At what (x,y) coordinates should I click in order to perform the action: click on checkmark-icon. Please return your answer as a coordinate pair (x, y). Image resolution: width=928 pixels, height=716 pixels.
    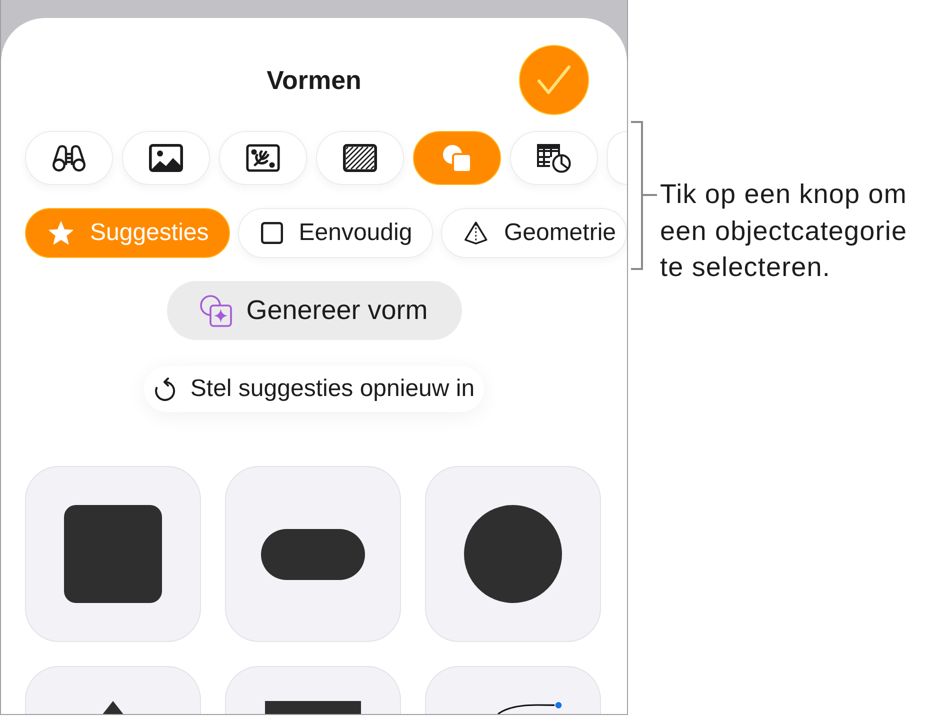
    Looking at the image, I should click on (554, 80).